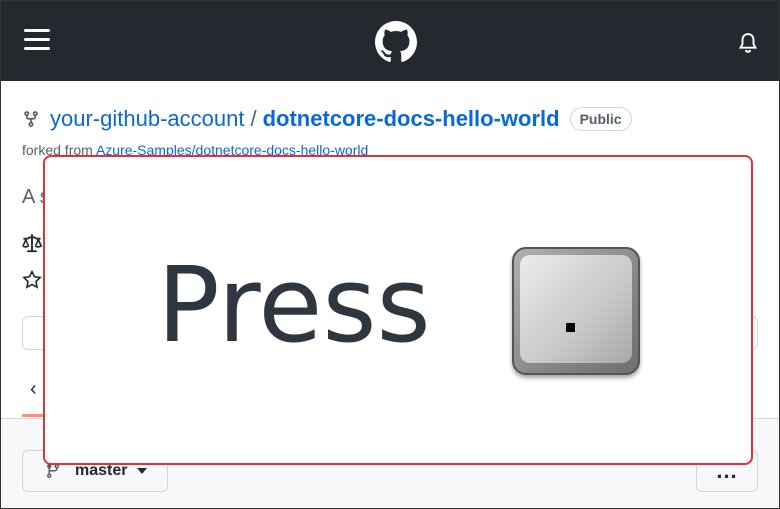 This screenshot has width=780, height=509. What do you see at coordinates (142, 471) in the screenshot?
I see `caret-down-icon` at bounding box center [142, 471].